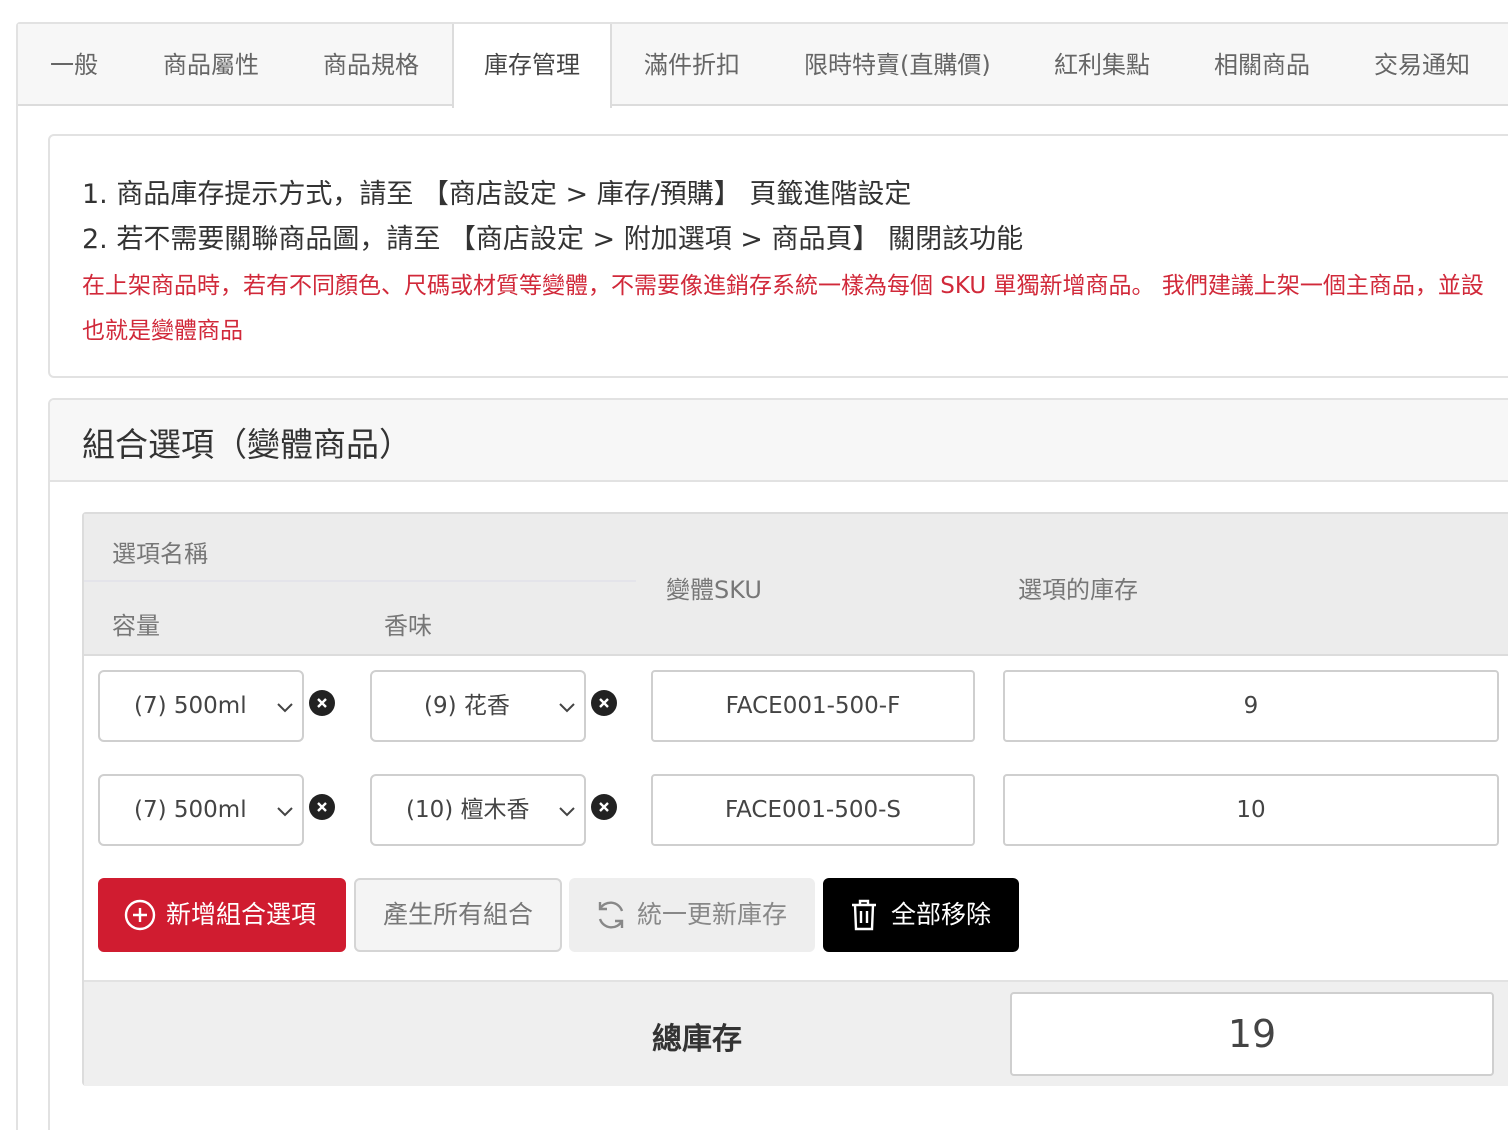  What do you see at coordinates (1252, 1034) in the screenshot?
I see `total-stock-value: 19` at bounding box center [1252, 1034].